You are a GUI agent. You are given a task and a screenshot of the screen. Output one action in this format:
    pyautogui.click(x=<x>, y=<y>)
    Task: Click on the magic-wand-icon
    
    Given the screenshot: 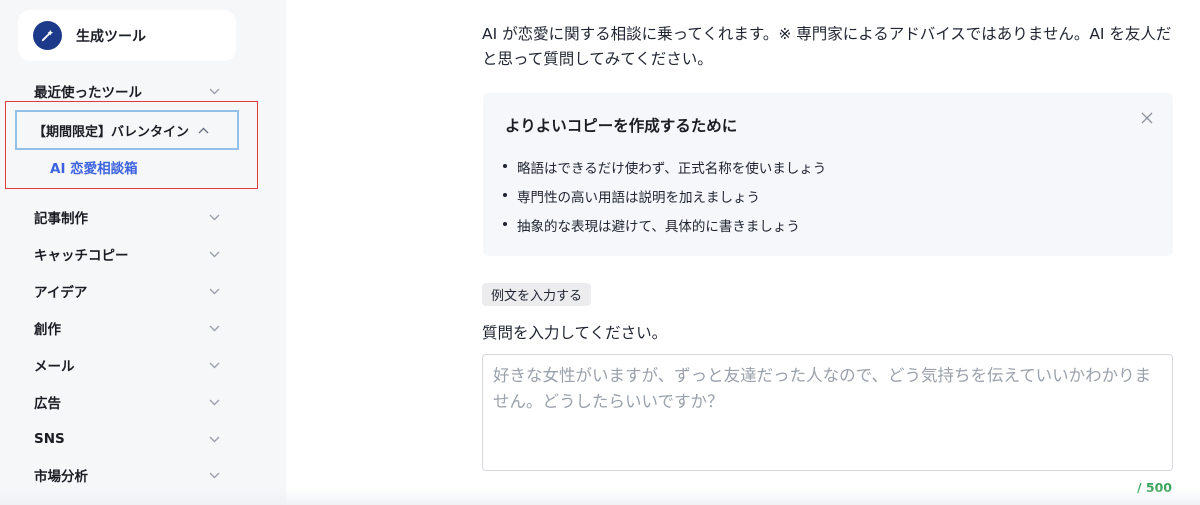 What is the action you would take?
    pyautogui.click(x=47, y=35)
    